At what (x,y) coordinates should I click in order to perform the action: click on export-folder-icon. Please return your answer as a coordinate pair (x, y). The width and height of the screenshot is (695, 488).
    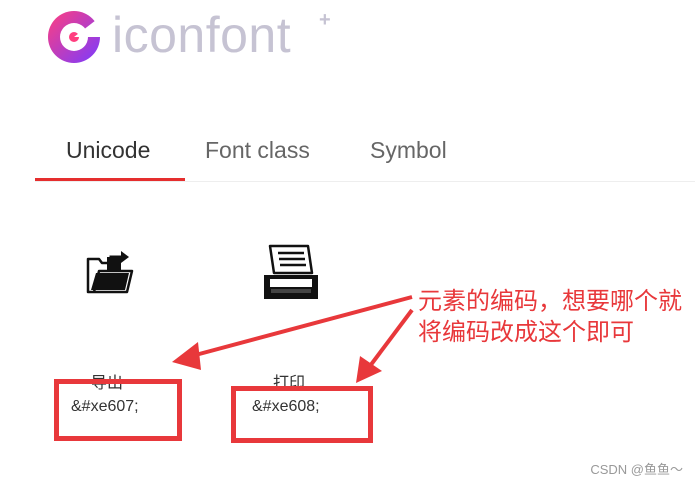
    Looking at the image, I should click on (110, 272).